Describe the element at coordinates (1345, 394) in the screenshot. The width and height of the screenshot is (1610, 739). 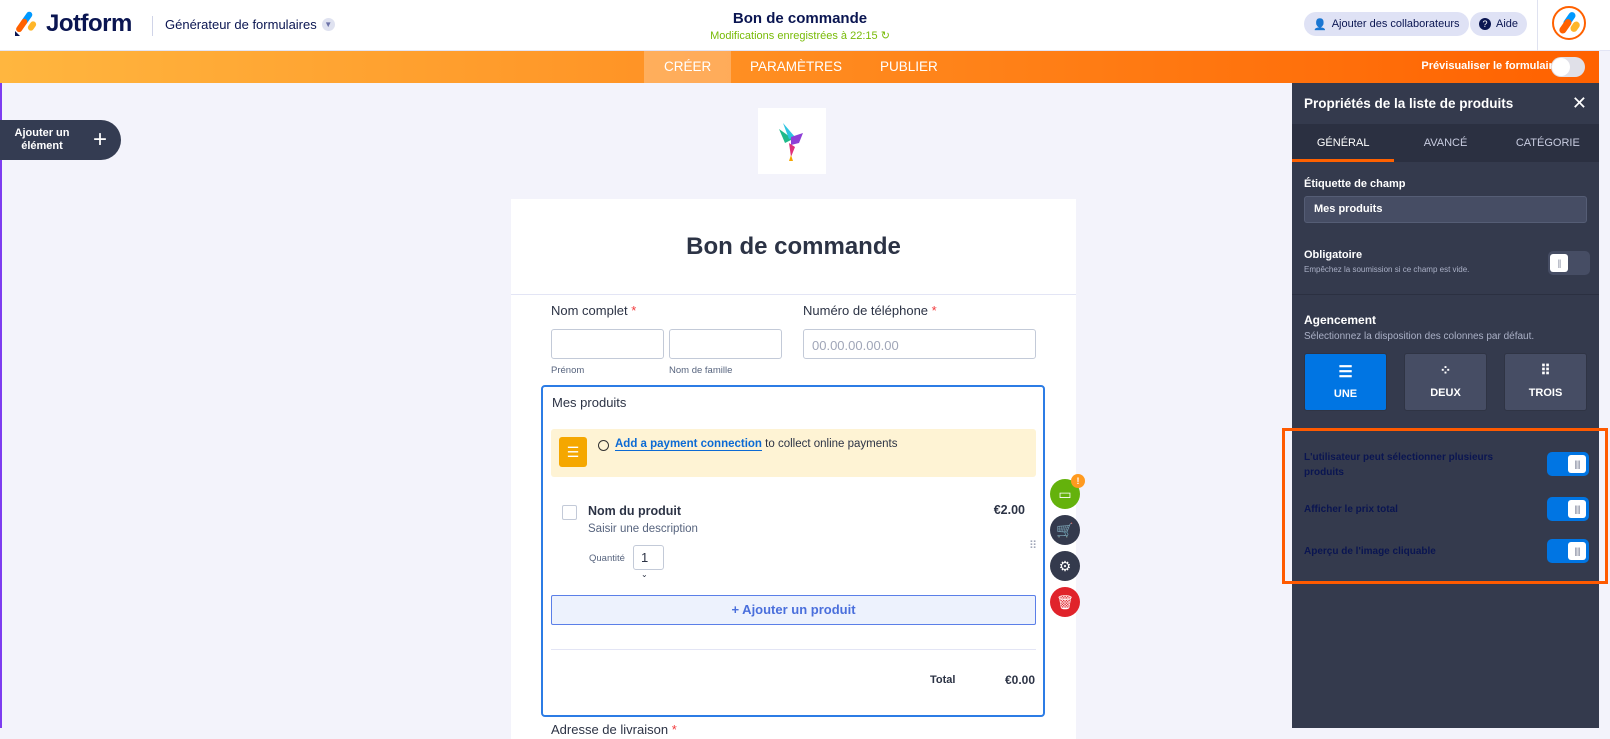
I see `layout-one-label: UNE` at that location.